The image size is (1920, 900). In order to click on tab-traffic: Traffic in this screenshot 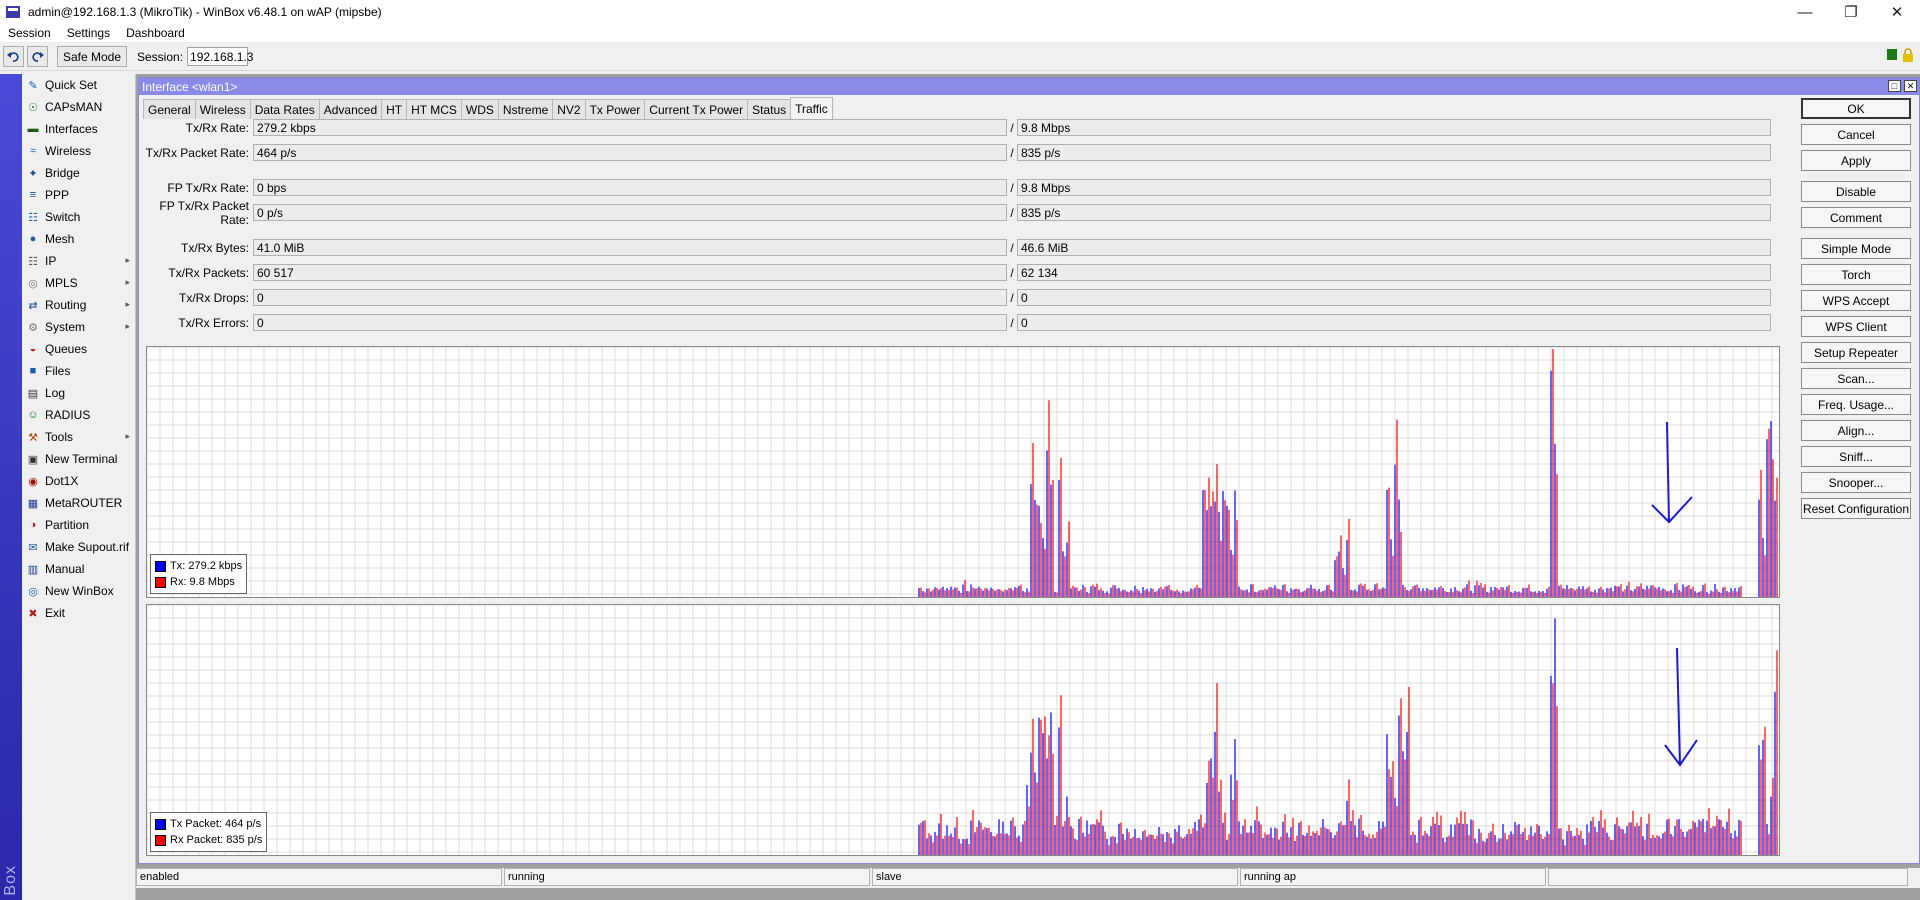, I will do `click(811, 108)`.